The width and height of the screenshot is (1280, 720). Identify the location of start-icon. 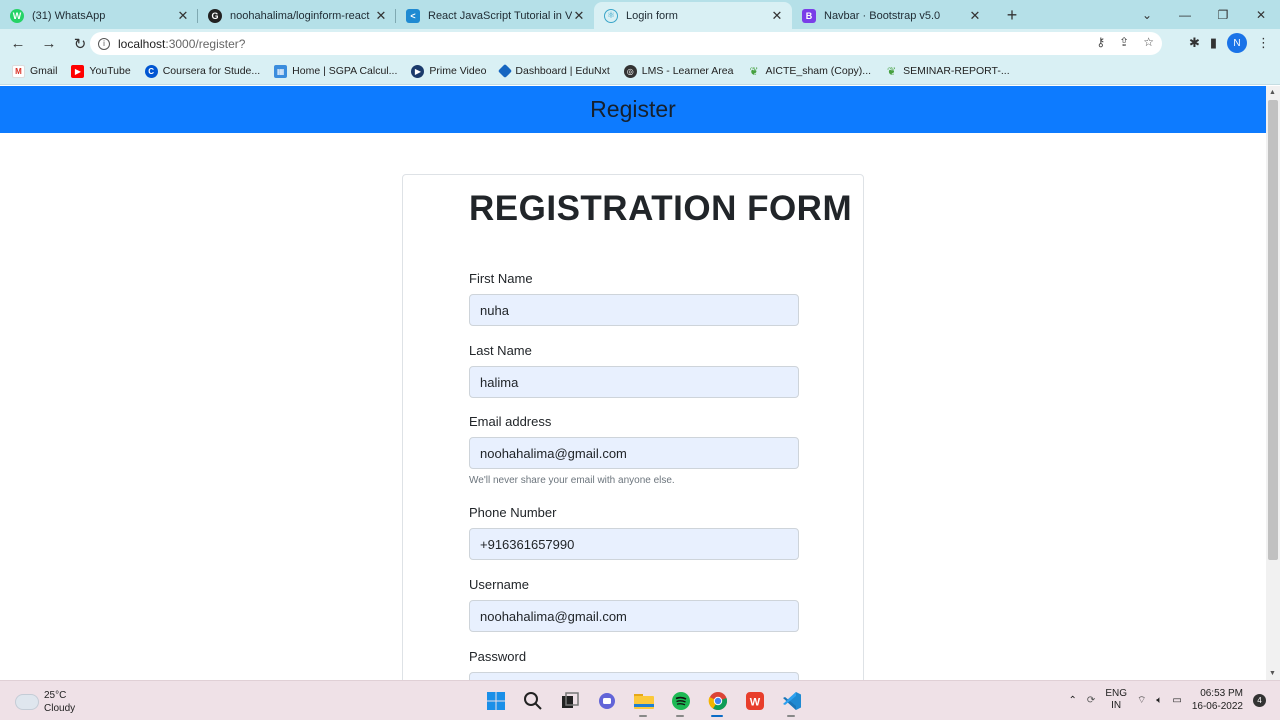
(495, 700).